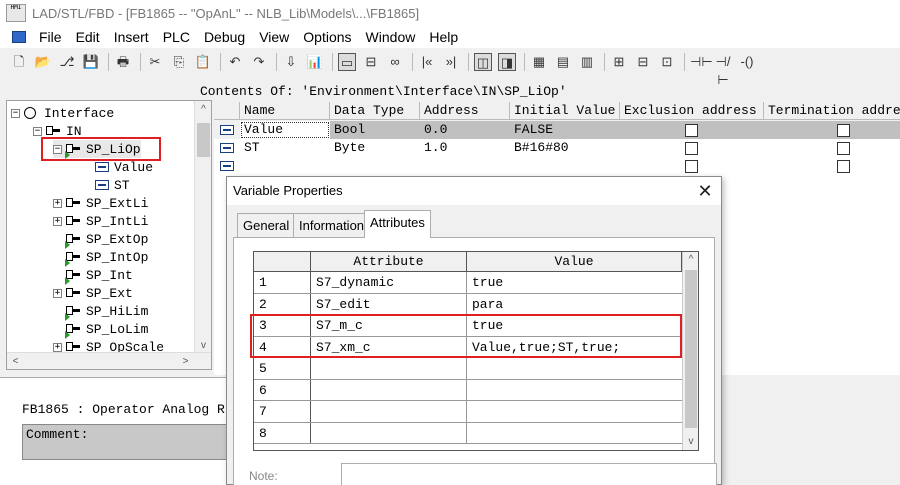 The width and height of the screenshot is (900, 485). I want to click on contact-no-icon: ⊣⊢, so click(701, 62).